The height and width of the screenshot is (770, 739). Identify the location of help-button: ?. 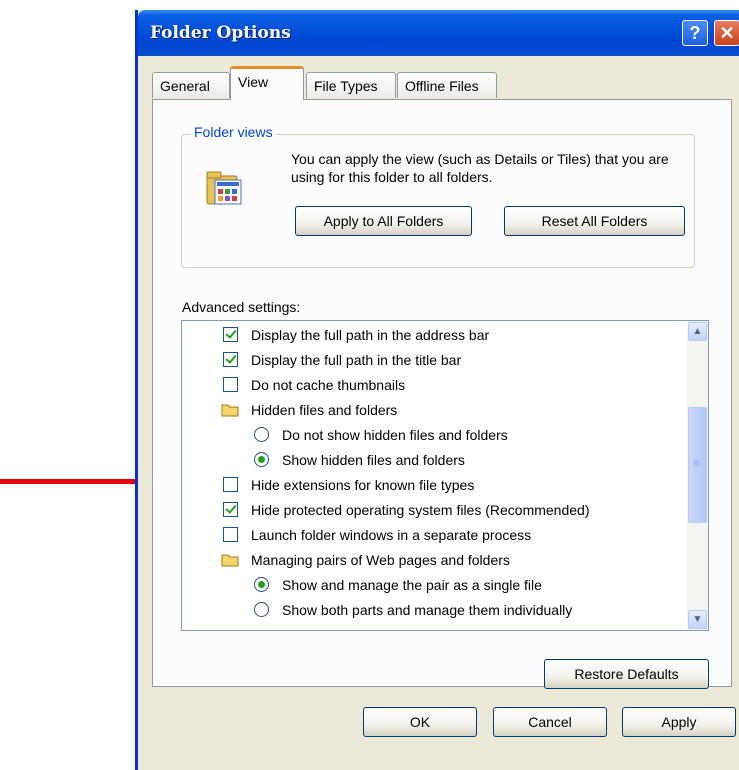
(695, 33).